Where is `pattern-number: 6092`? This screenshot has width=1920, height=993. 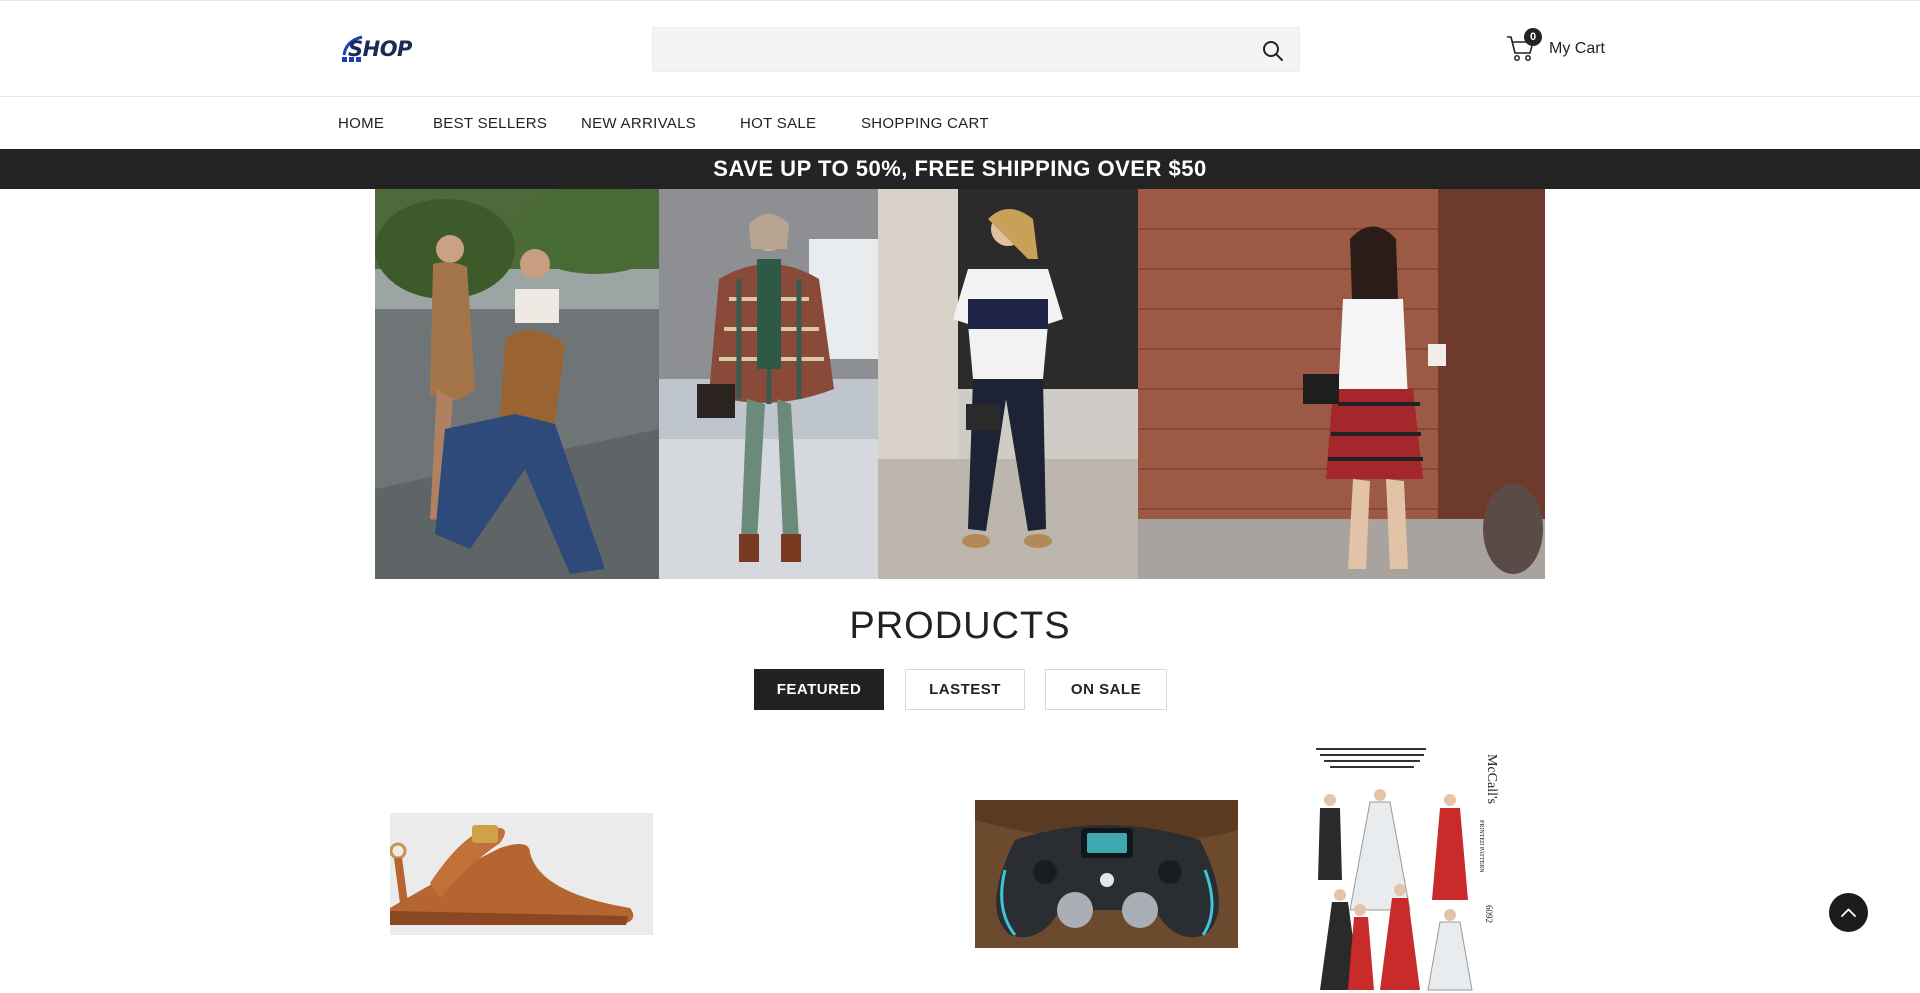 pattern-number: 6092 is located at coordinates (1489, 914).